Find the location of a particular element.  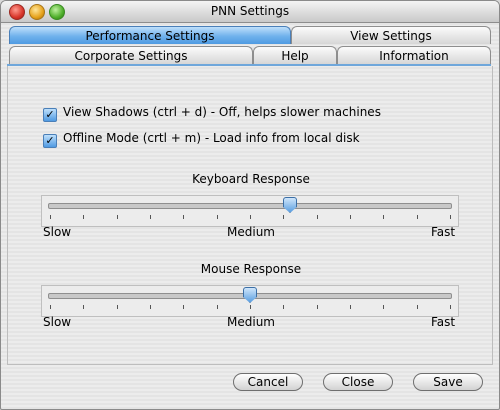

window-title: PNN Settings is located at coordinates (250, 11).